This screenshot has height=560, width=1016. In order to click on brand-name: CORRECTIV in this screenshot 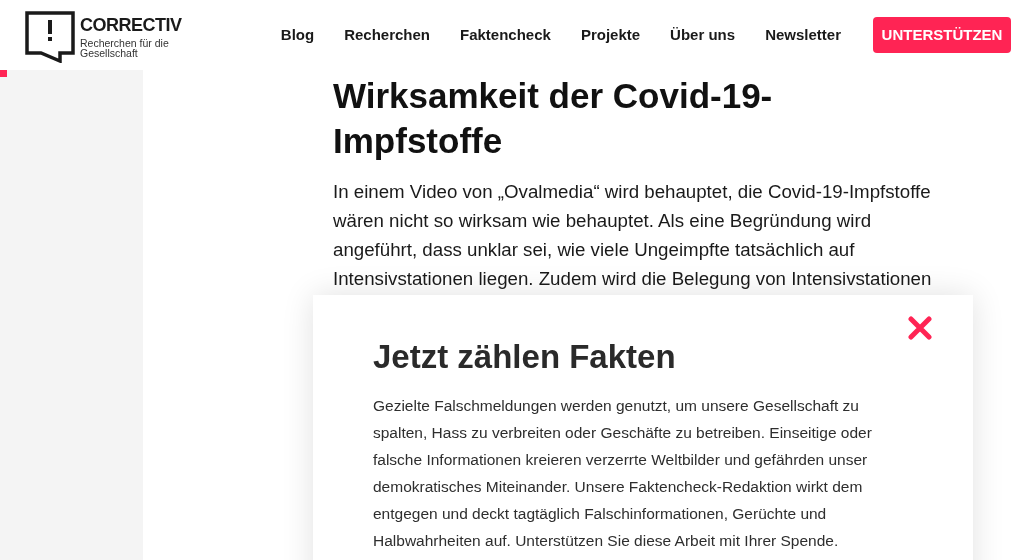, I will do `click(131, 25)`.